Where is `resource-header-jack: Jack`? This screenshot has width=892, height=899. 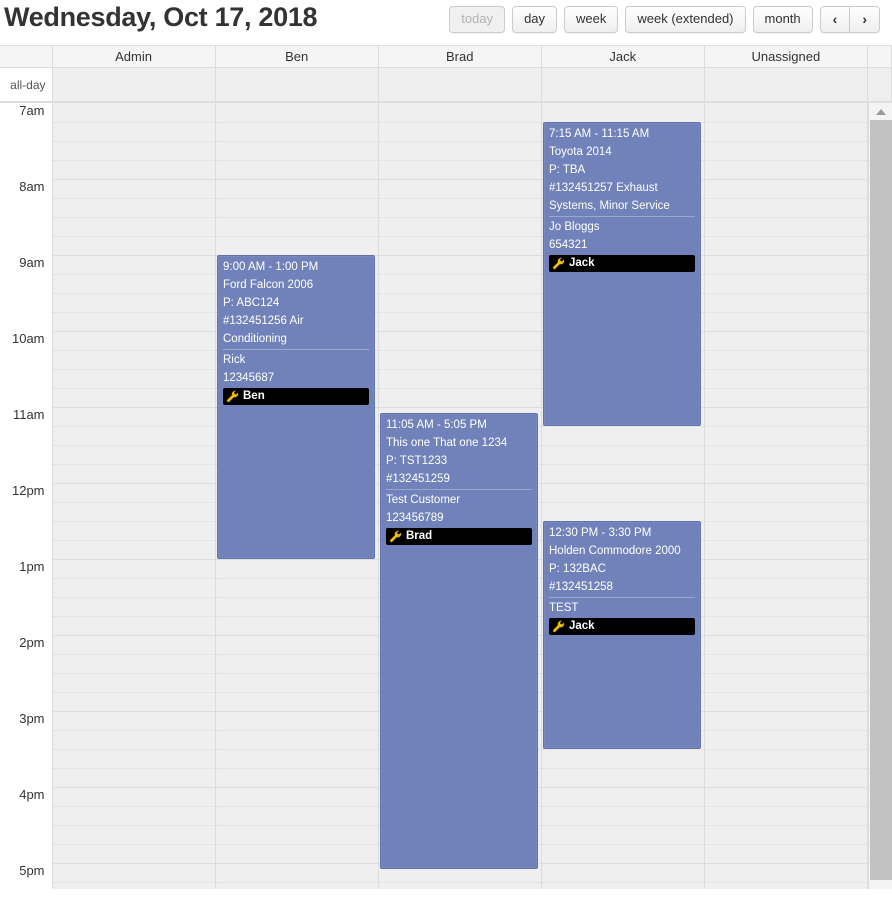 resource-header-jack: Jack is located at coordinates (622, 56).